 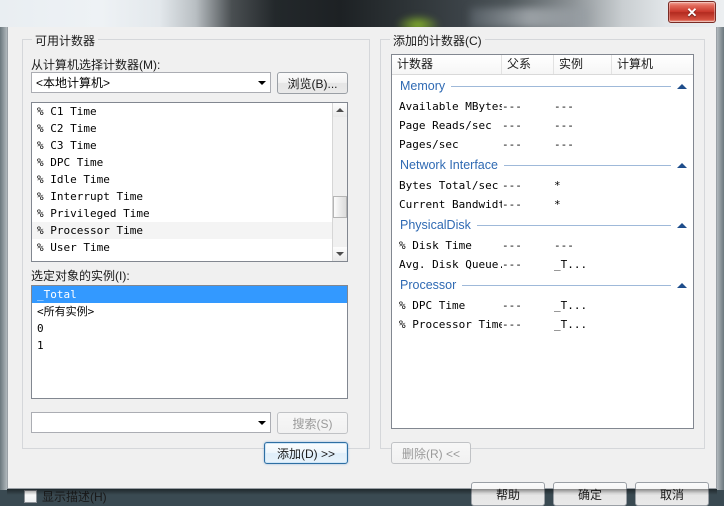 I want to click on source-computer-label: 从计算机选择计数器(M):, so click(x=96, y=65).